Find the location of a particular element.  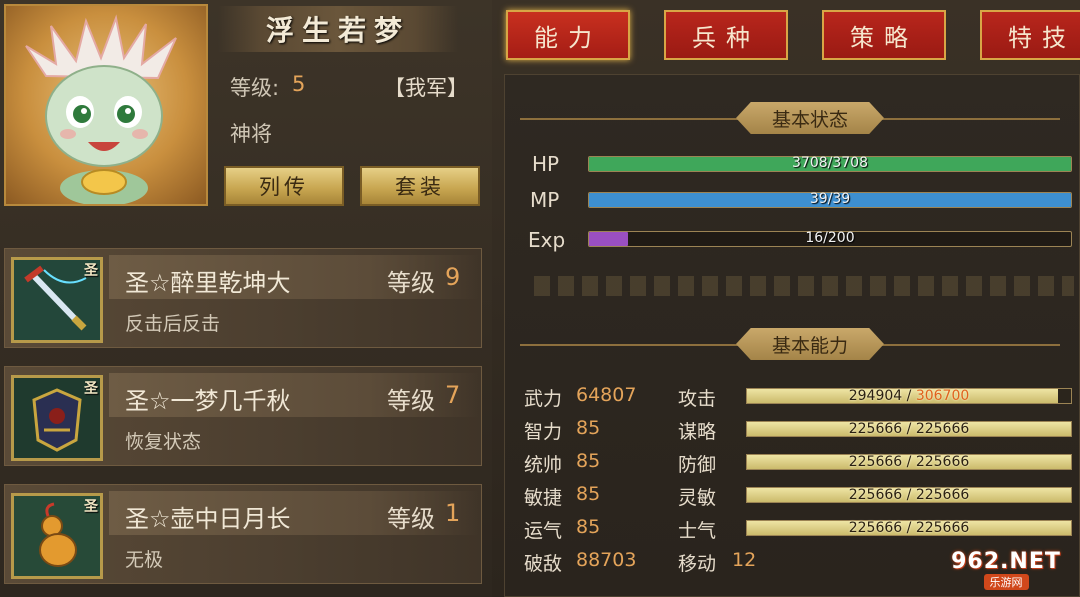

attr-label-command: 统帅 is located at coordinates (543, 465).